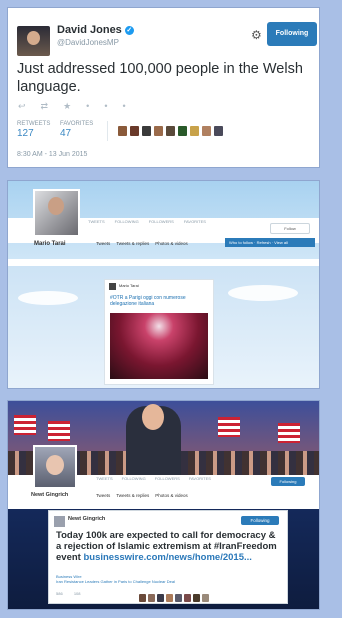 This screenshot has width=342, height=618. What do you see at coordinates (256, 35) in the screenshot?
I see `gear-icon: ⚙` at bounding box center [256, 35].